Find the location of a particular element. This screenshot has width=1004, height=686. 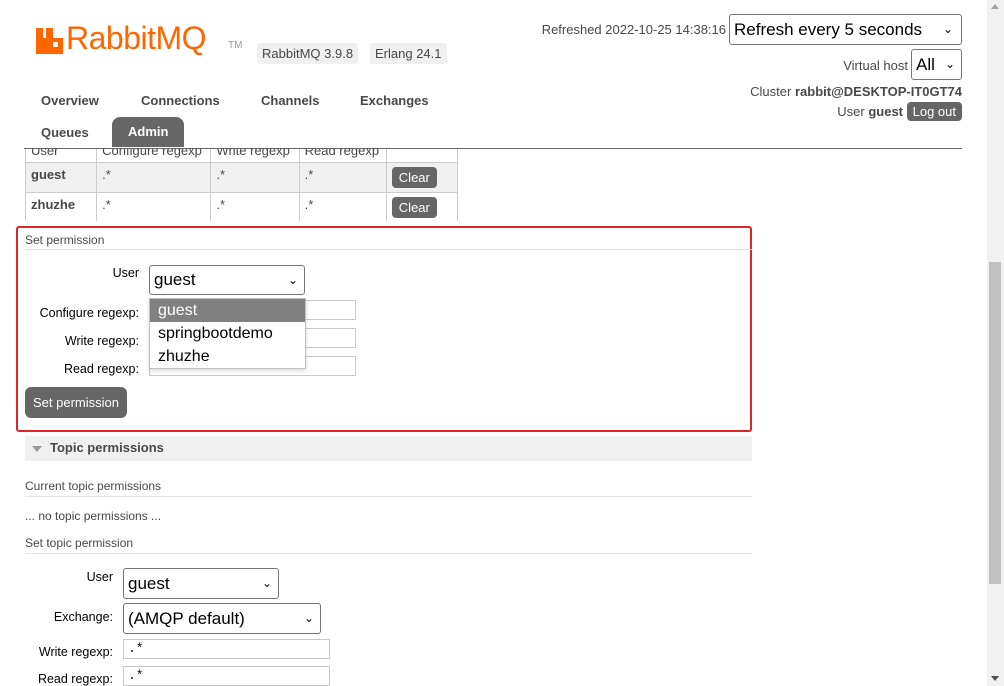

column-header is located at coordinates (422, 156).